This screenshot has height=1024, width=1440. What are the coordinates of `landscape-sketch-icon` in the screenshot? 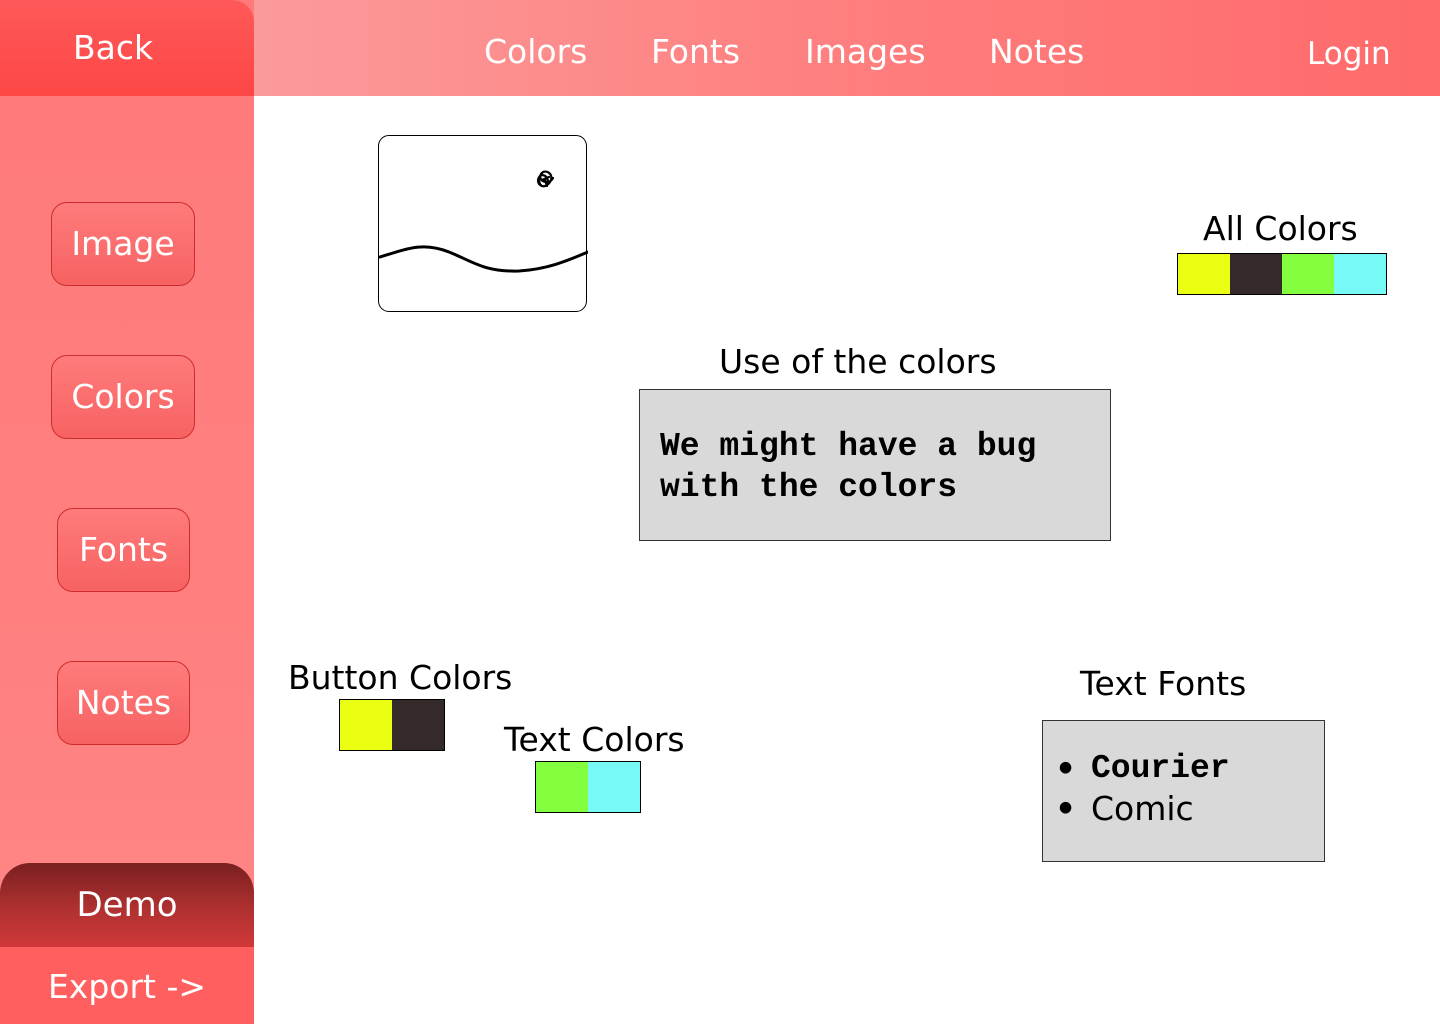 It's located at (483, 221).